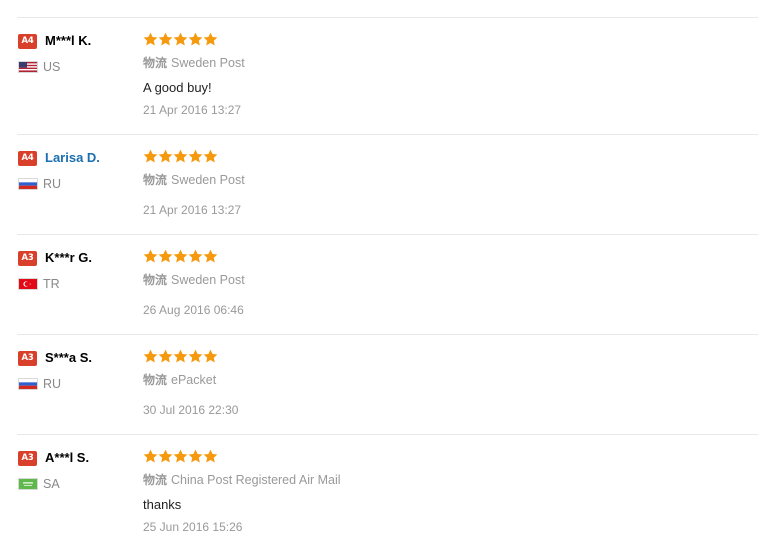 The height and width of the screenshot is (538, 758). Describe the element at coordinates (68, 257) in the screenshot. I see `reviewer-name: K***r G.` at that location.